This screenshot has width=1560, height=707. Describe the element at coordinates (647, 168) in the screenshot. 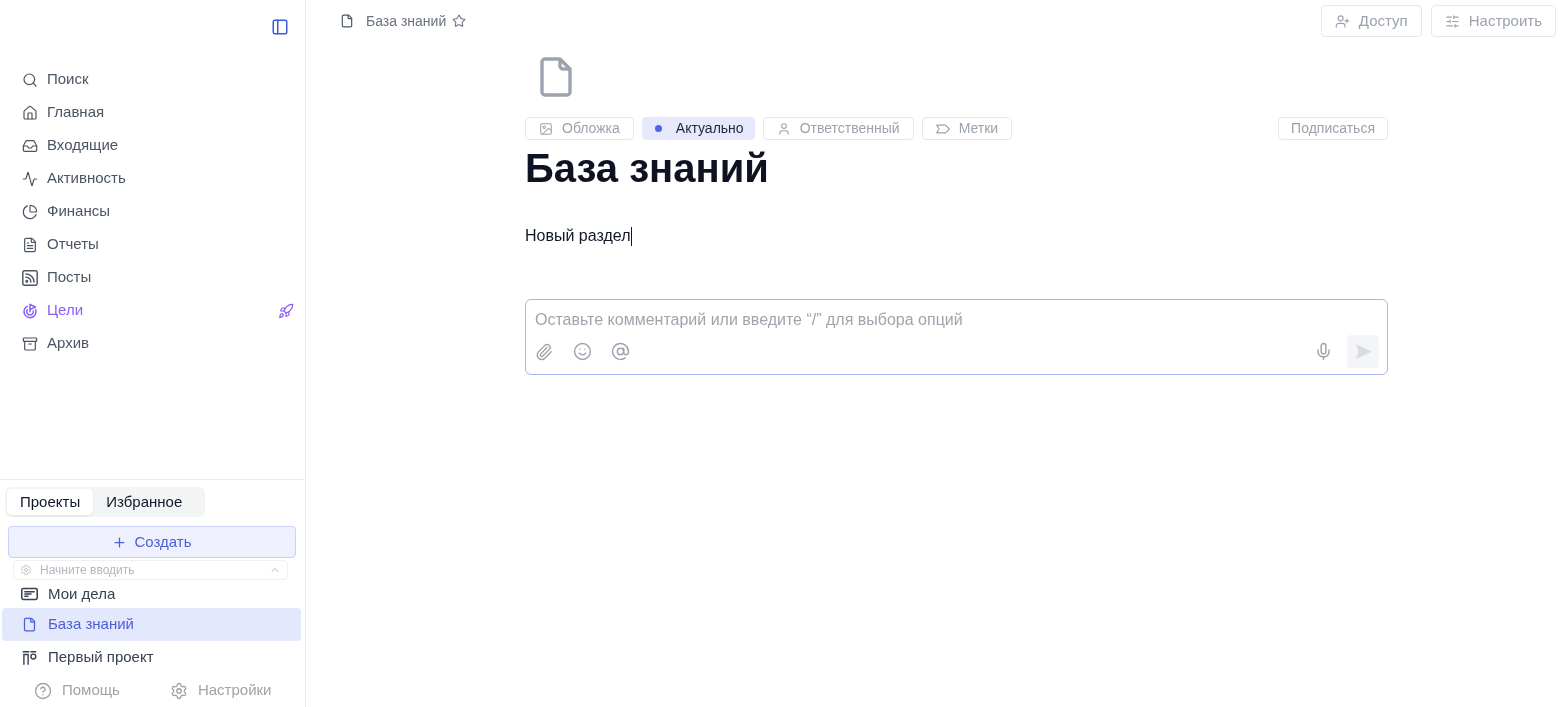

I see `page-title: База знаний` at that location.